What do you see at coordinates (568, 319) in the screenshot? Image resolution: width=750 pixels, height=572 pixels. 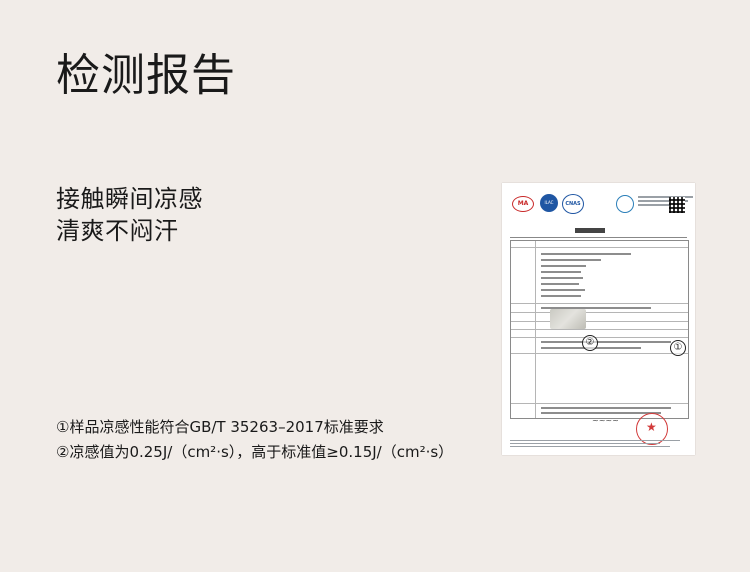 I see `fabric-sample-image` at bounding box center [568, 319].